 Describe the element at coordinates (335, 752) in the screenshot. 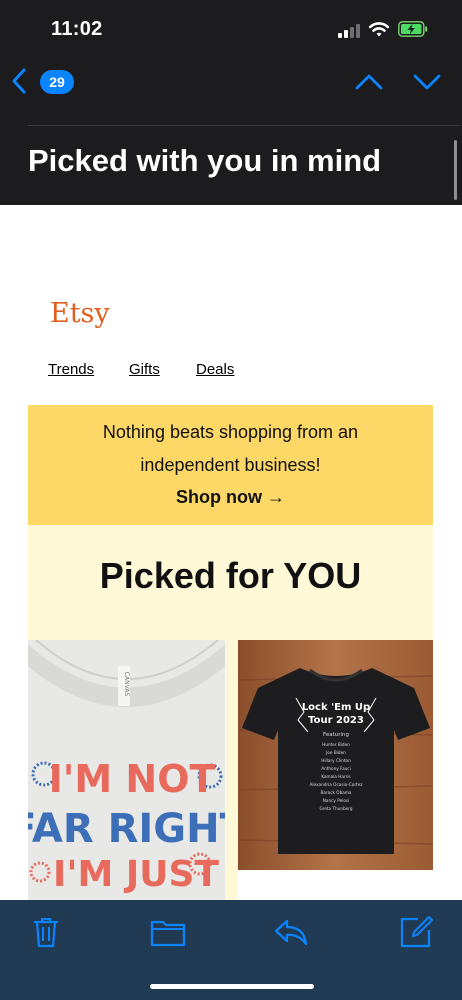

I see `shirt2-name: Joe Biden` at that location.